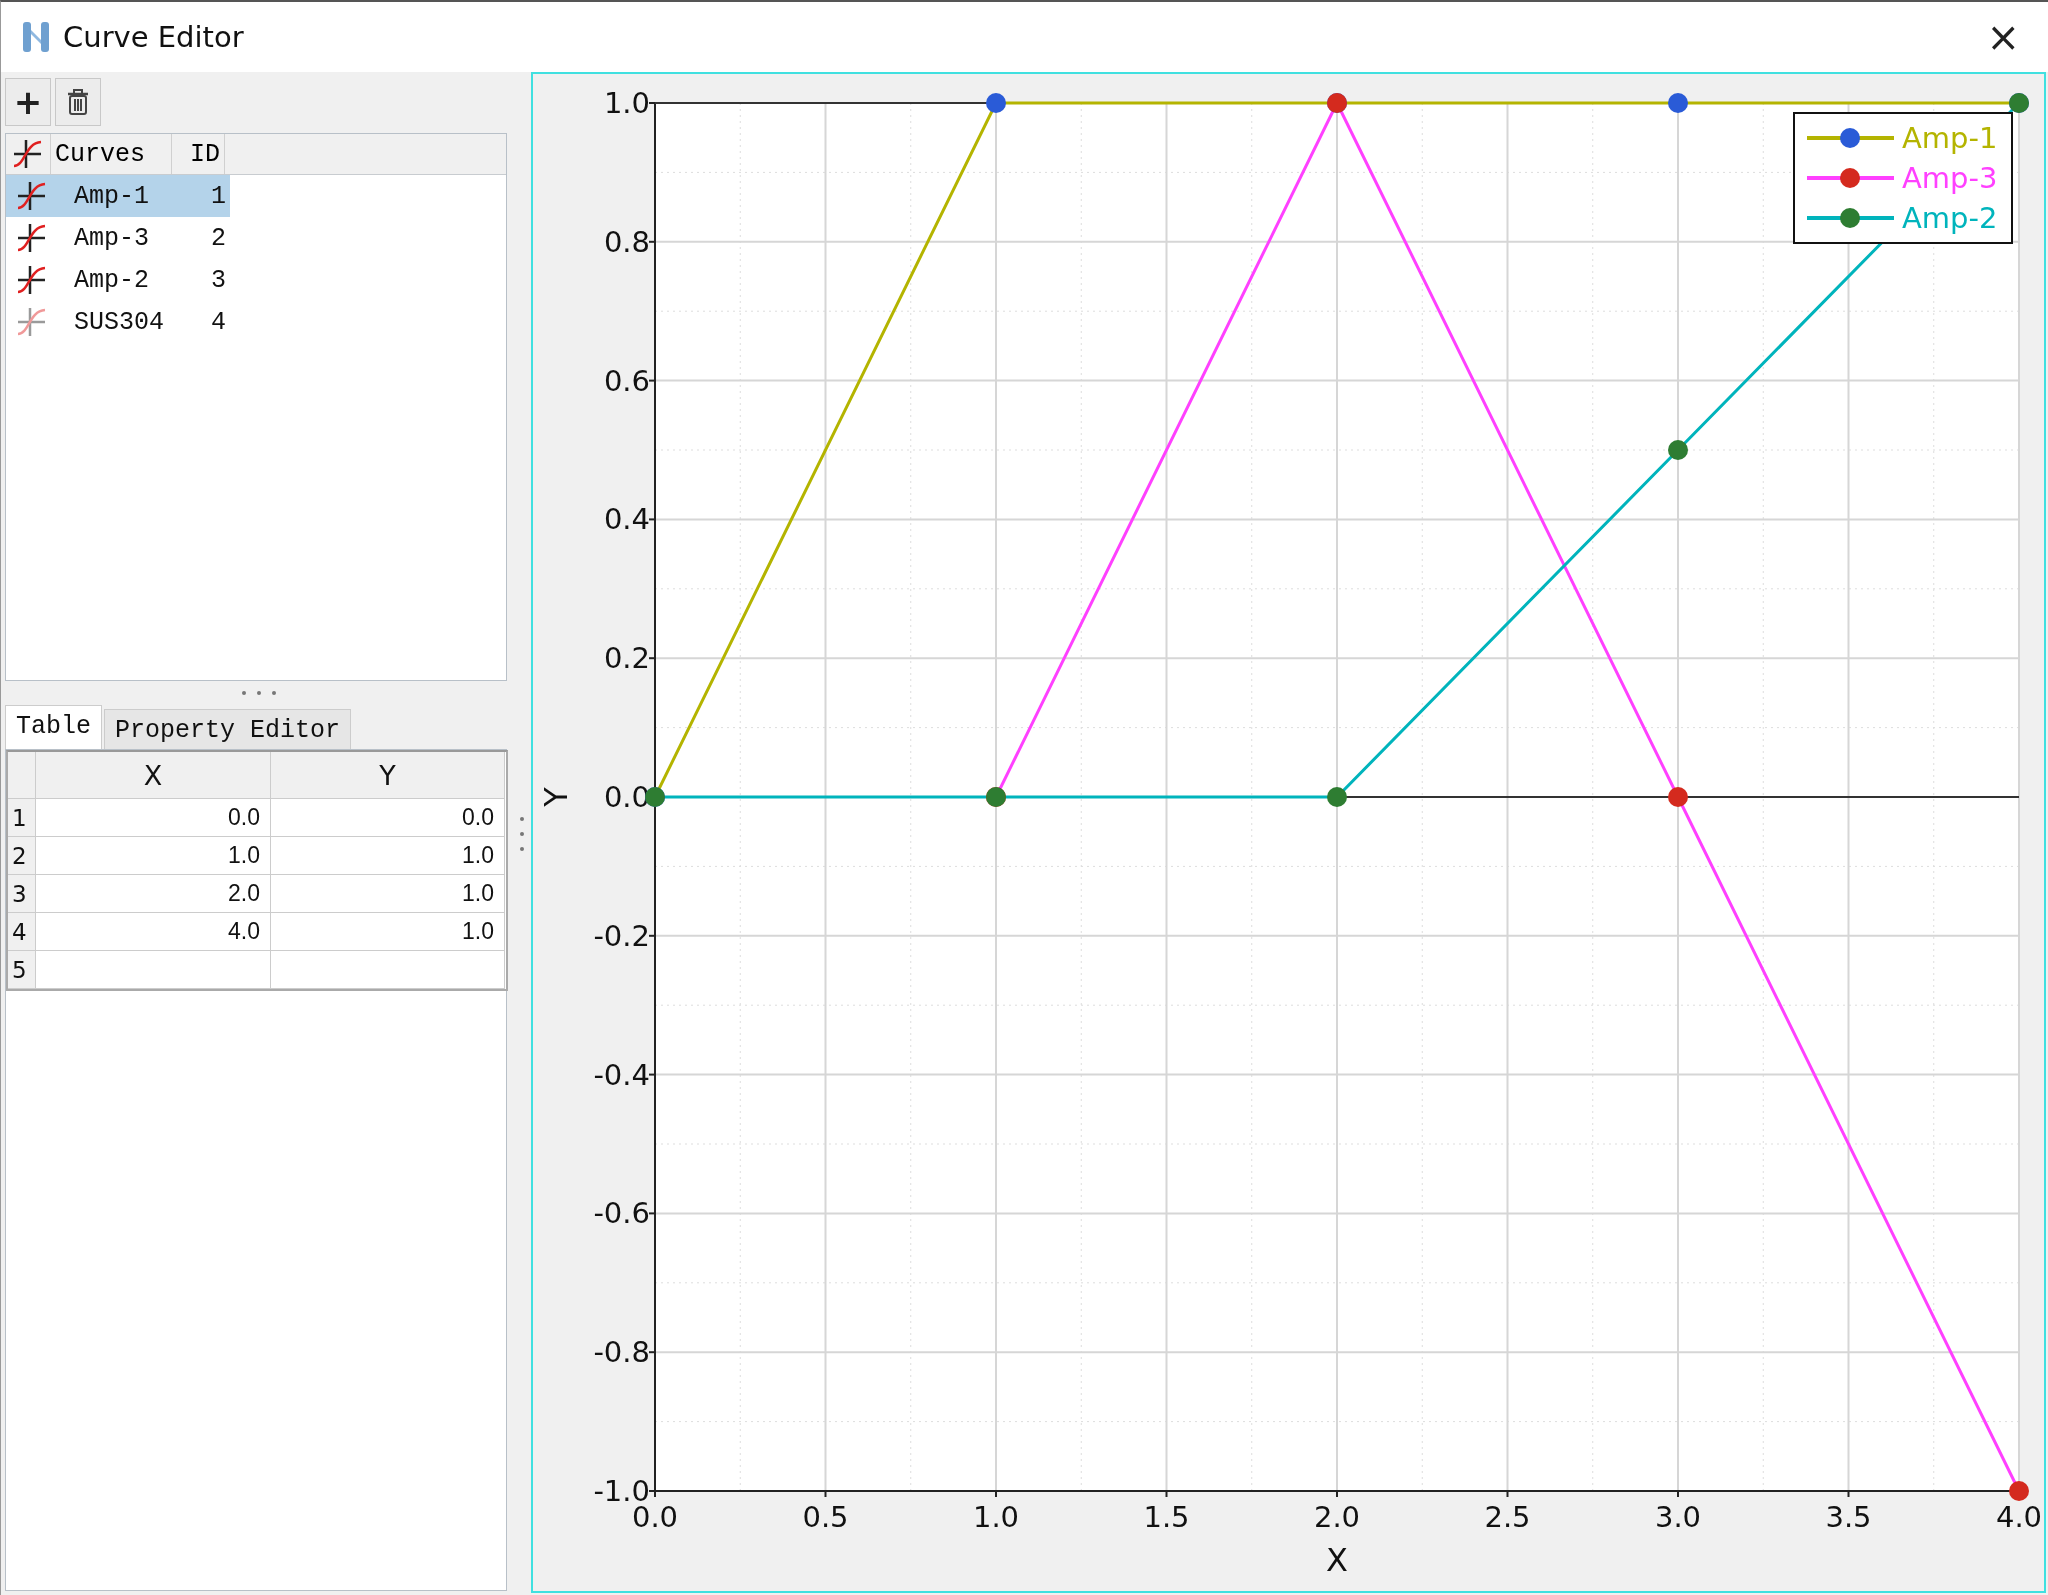  What do you see at coordinates (204, 196) in the screenshot?
I see `curve-id: 1` at bounding box center [204, 196].